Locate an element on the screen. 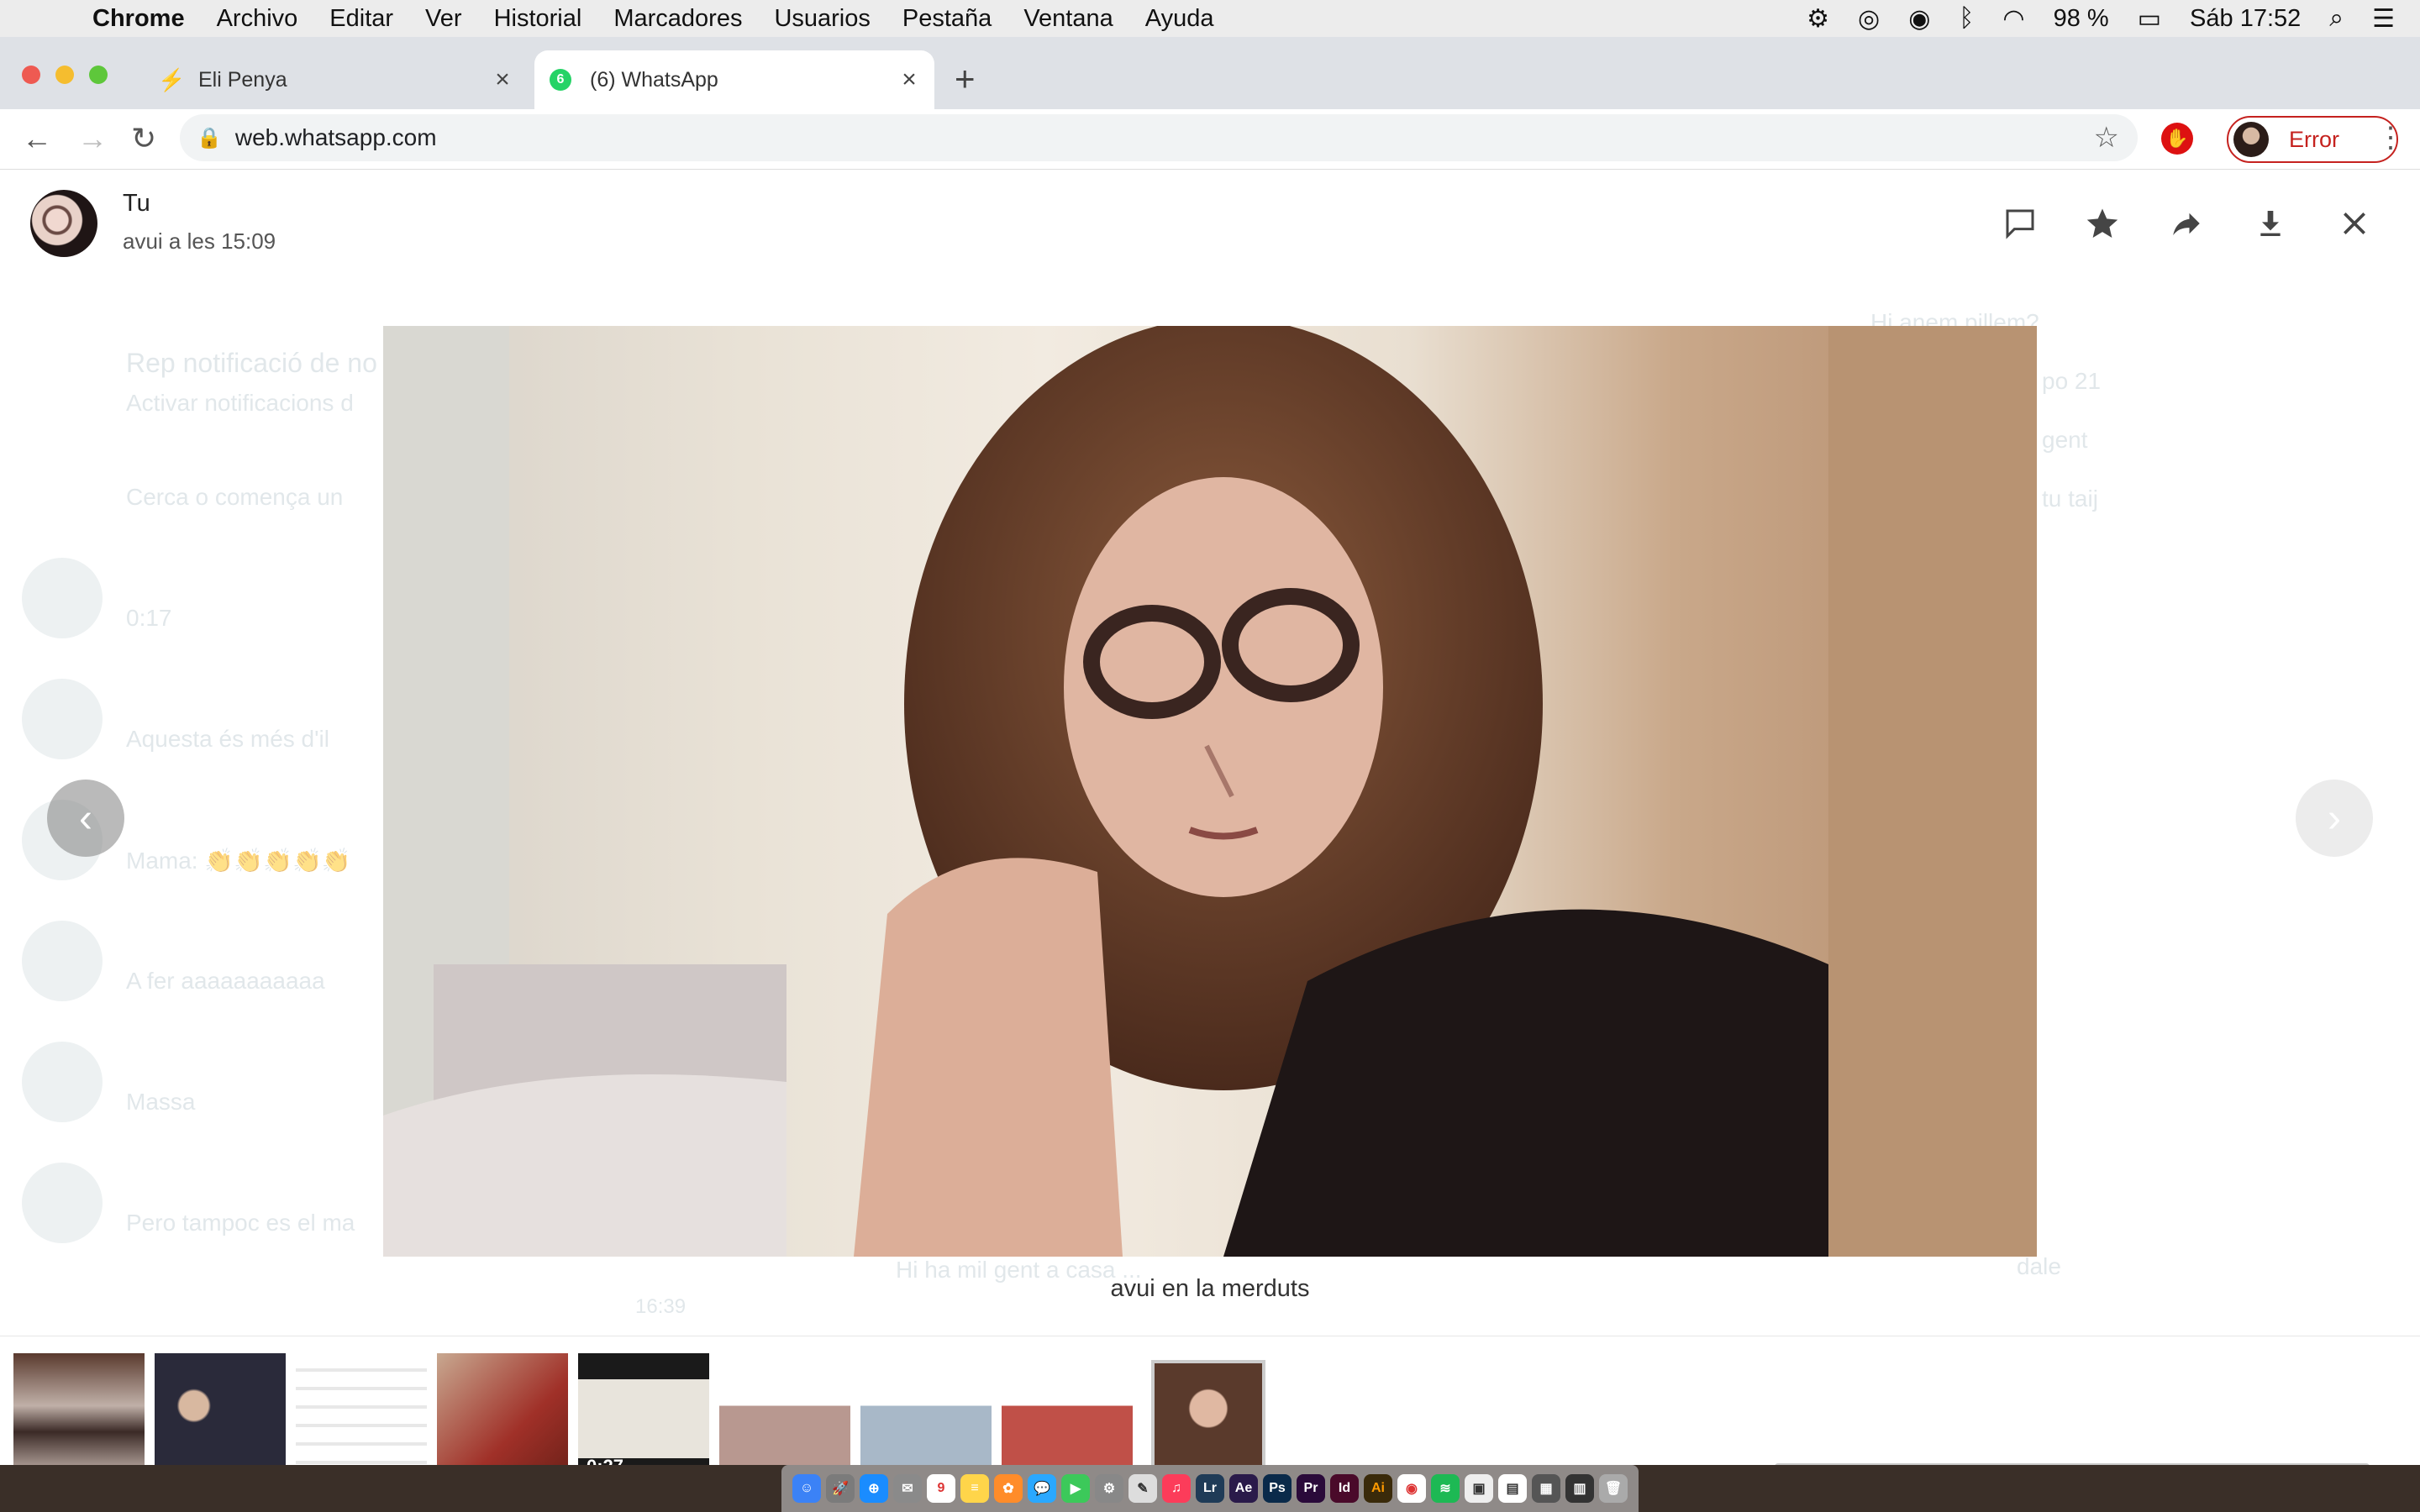  spotlight-search-icon: ⌕ is located at coordinates (2336, 18).